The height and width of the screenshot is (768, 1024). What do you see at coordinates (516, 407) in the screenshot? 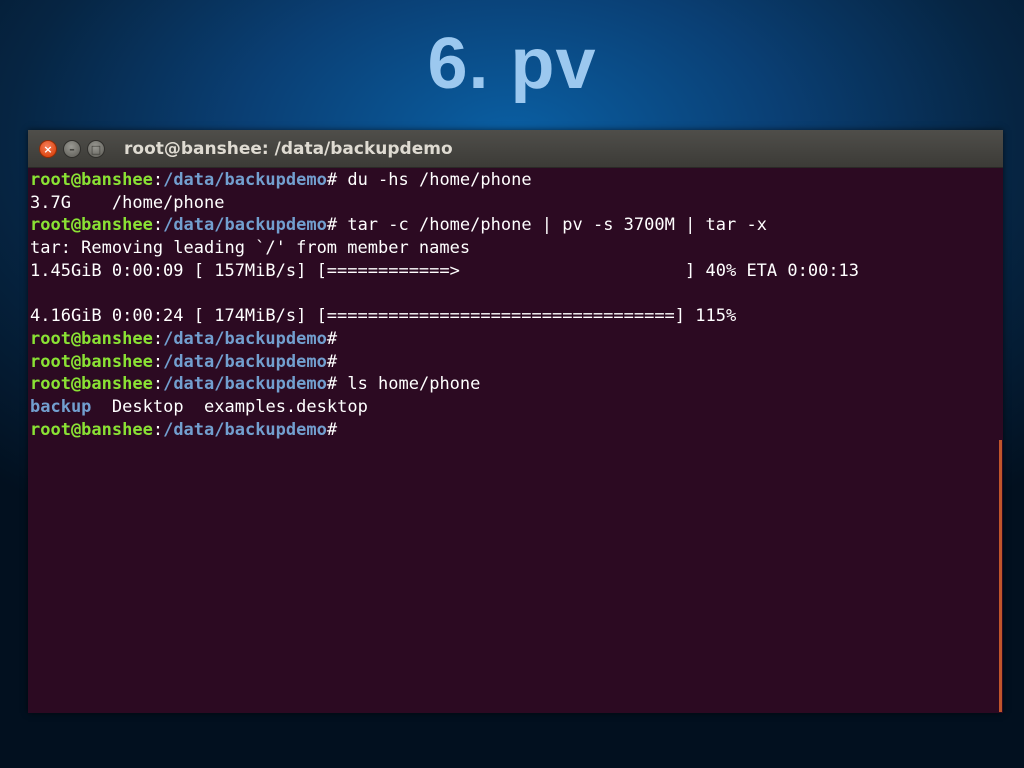
I see `listing-line: backup Desktop examples.desktop` at bounding box center [516, 407].